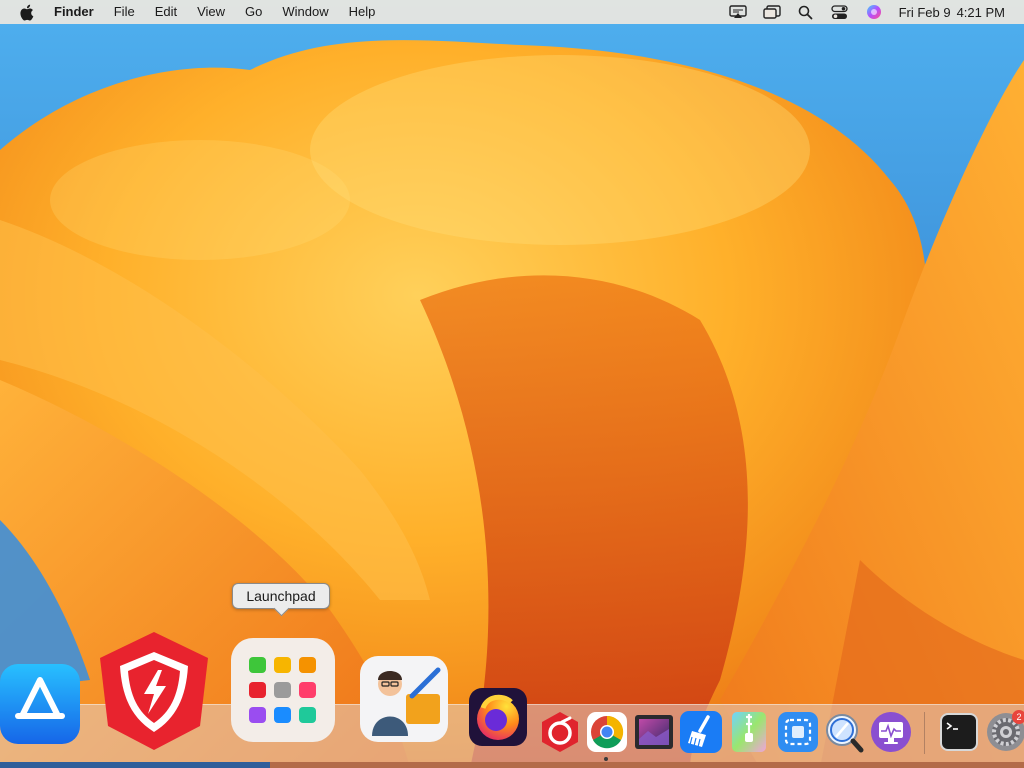  I want to click on launchpad-icon, so click(283, 690).